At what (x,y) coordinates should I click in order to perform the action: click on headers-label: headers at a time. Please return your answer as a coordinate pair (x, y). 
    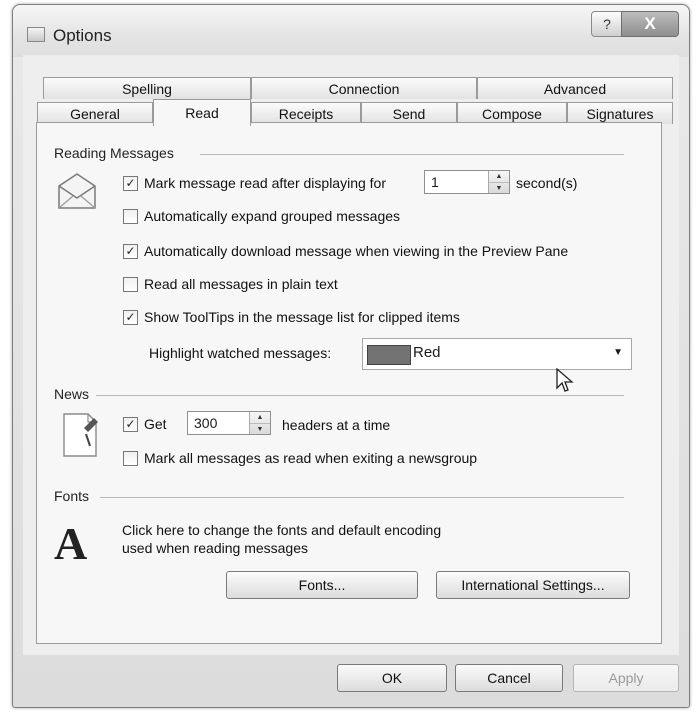
    Looking at the image, I should click on (336, 425).